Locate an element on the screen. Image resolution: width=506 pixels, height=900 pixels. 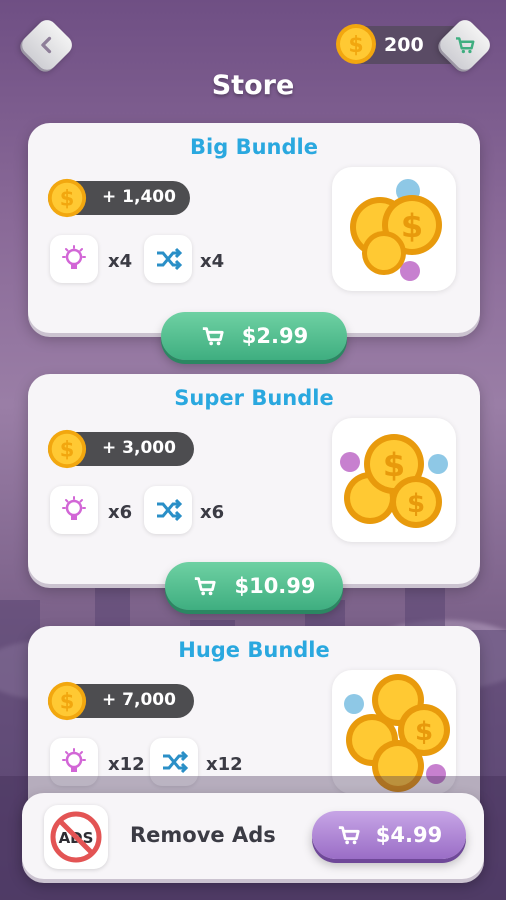
bundle-title: Huge Bundle is located at coordinates (254, 650).